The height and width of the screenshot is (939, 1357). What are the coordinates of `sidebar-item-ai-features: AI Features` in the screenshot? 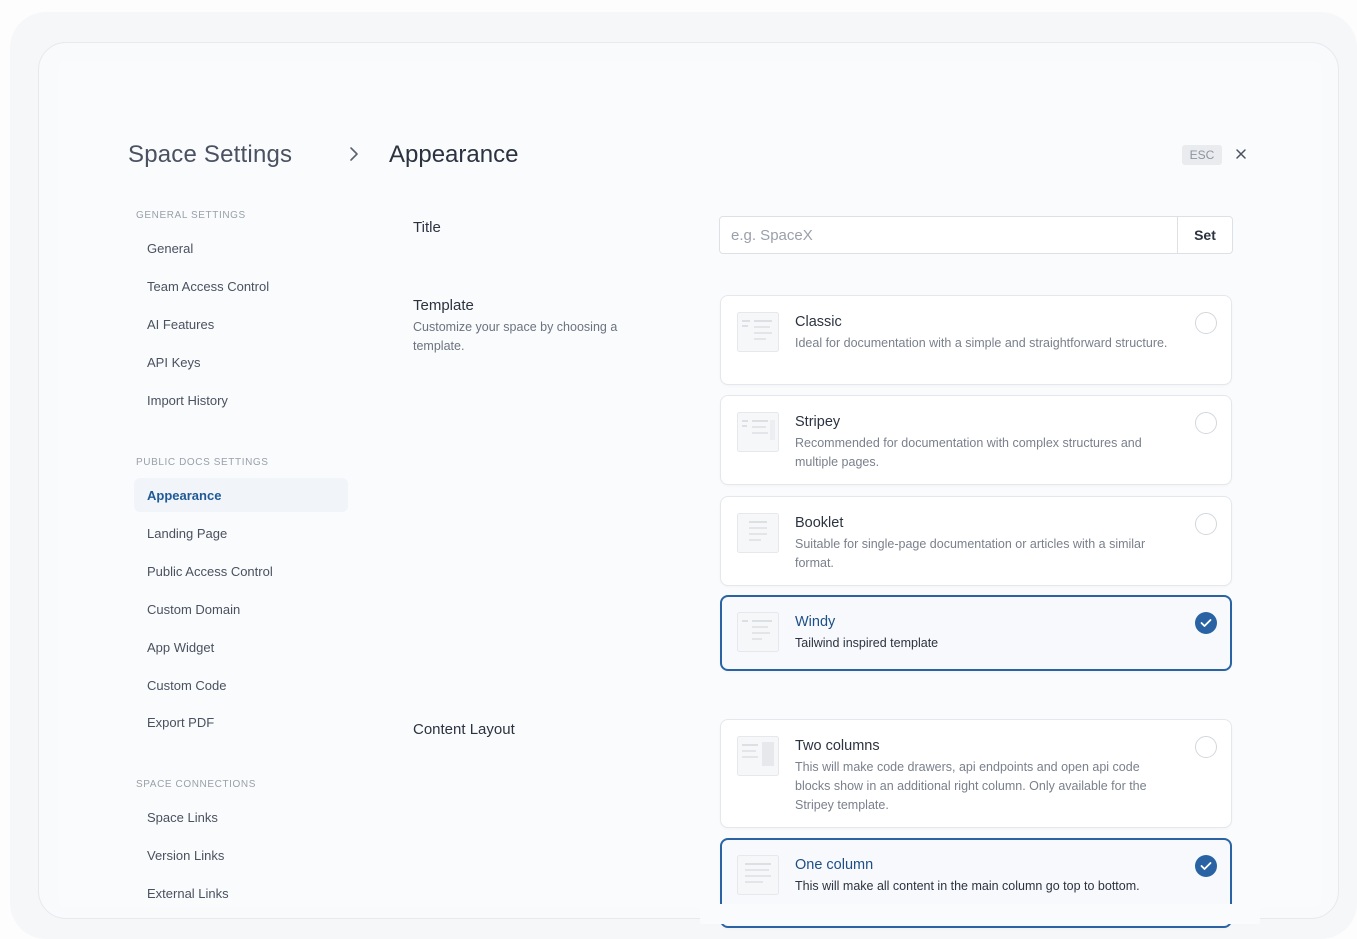 It's located at (180, 324).